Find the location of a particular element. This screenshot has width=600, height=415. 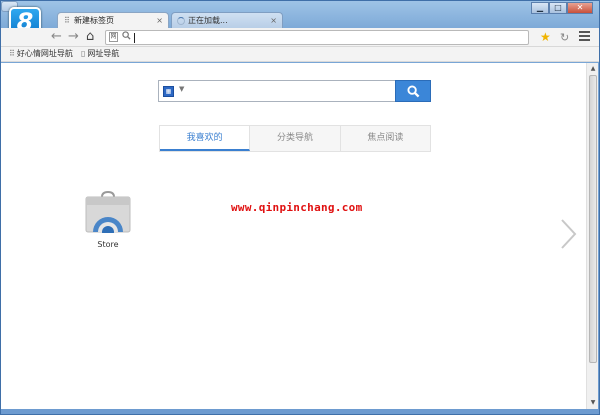

page-icon: 网 is located at coordinates (113, 37).